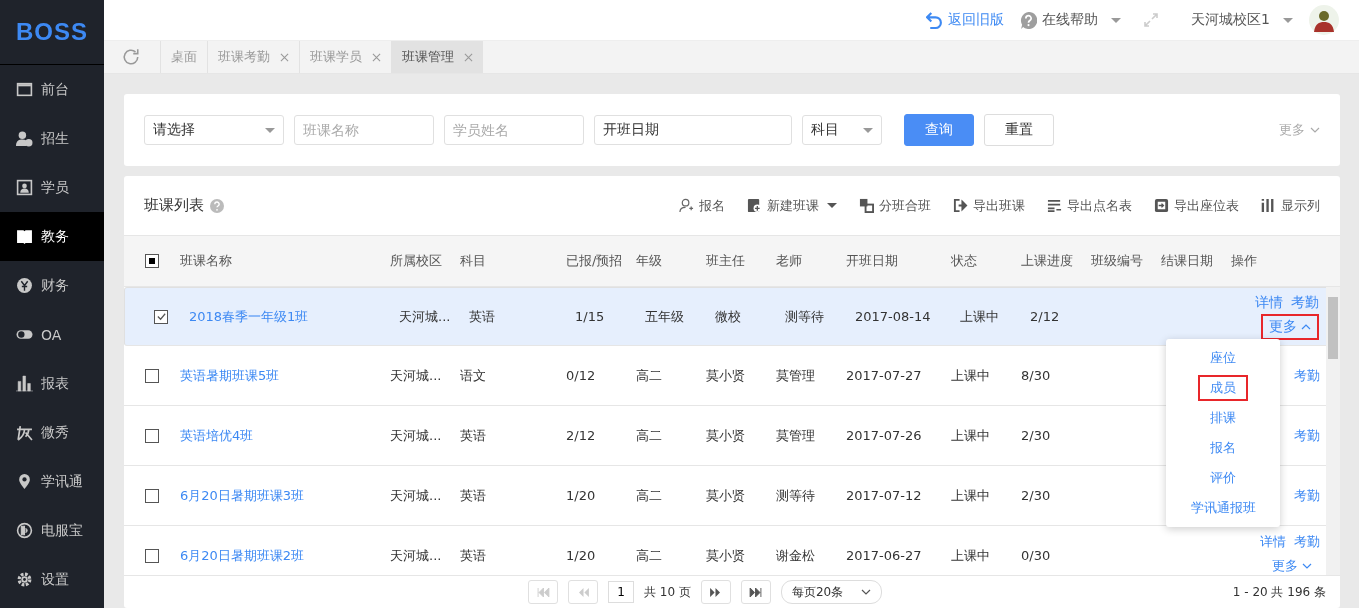  Describe the element at coordinates (1292, 563) in the screenshot. I see `more-actions-link: 更多` at that location.